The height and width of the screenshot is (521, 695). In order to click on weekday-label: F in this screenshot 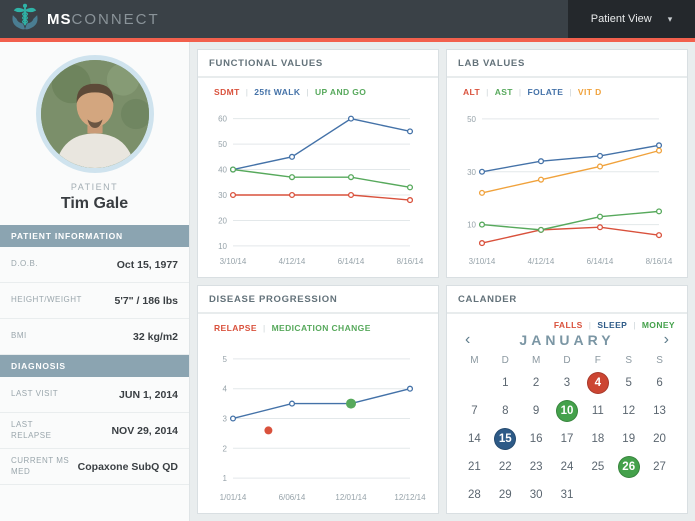, I will do `click(597, 360)`.